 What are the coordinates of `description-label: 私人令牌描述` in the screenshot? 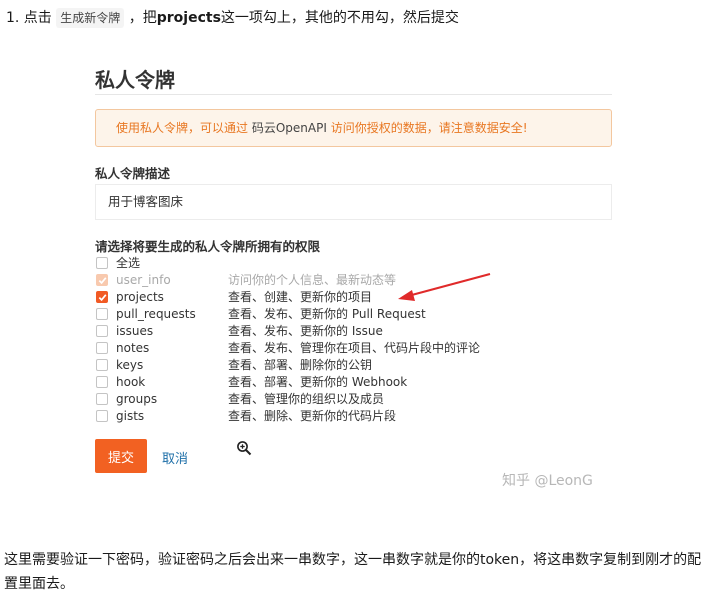 It's located at (133, 173).